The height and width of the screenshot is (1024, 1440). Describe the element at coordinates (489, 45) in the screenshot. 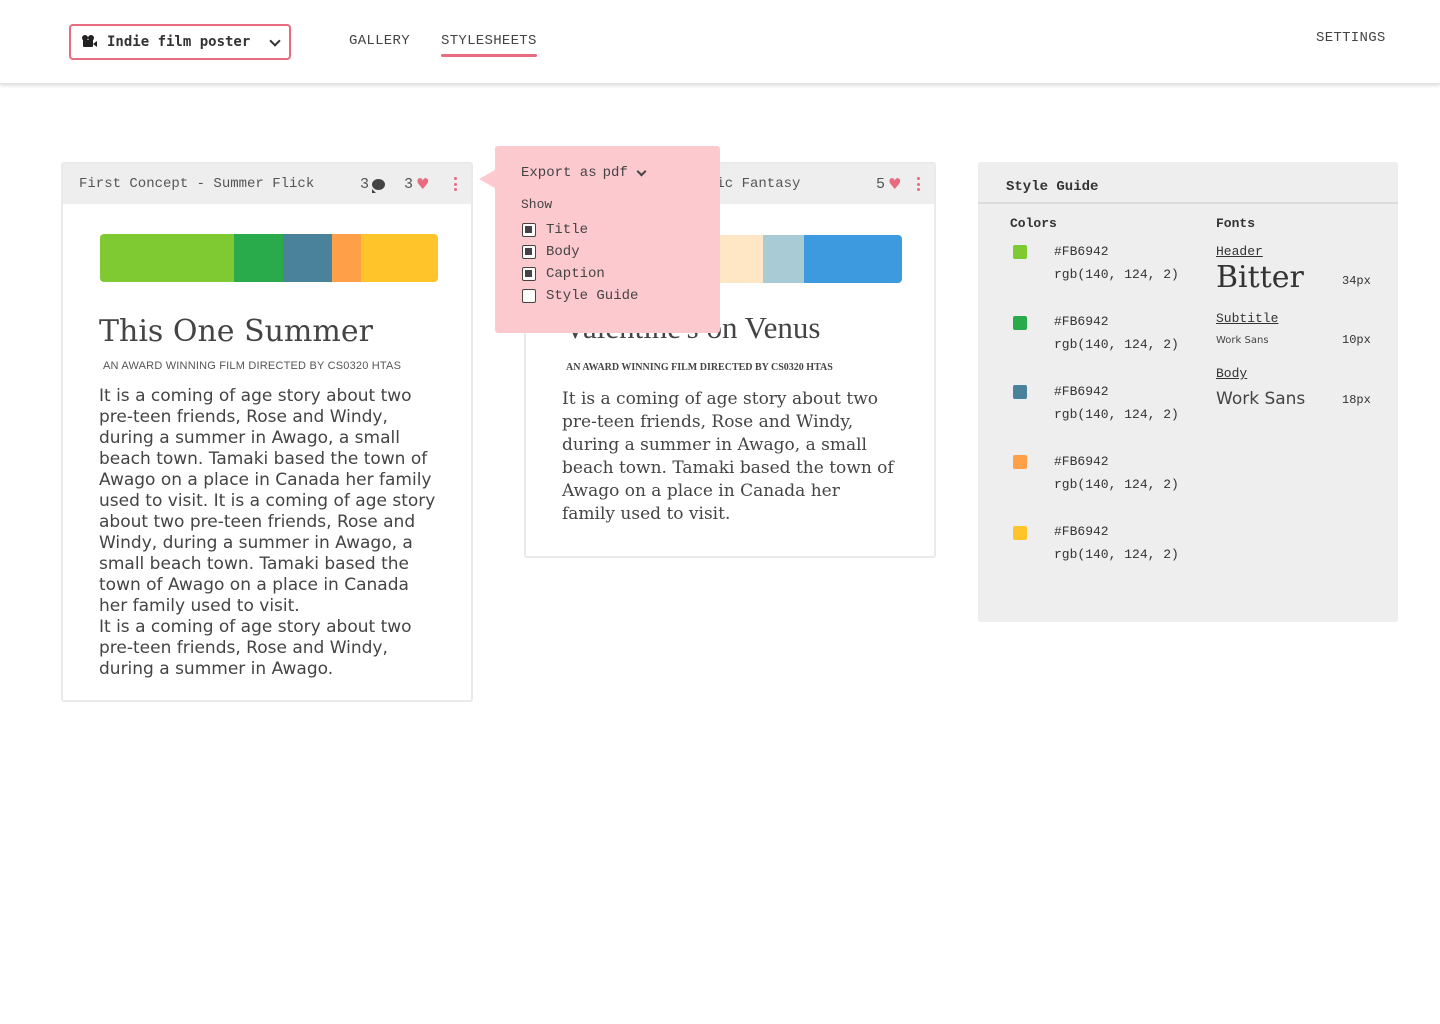

I see `nav-stylesheets: STYLESHEETS` at that location.